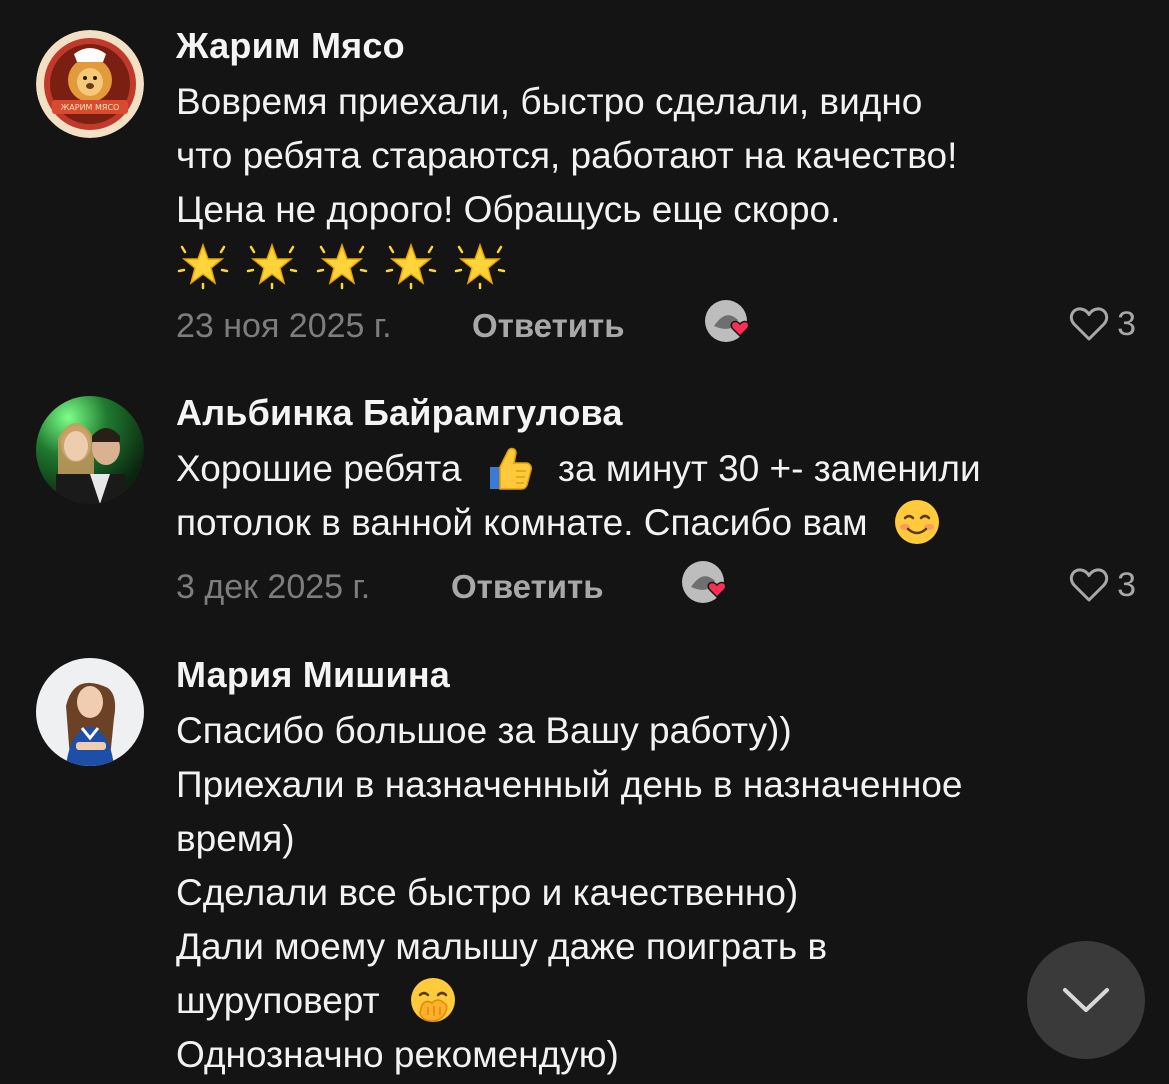 The image size is (1169, 1084). What do you see at coordinates (656, 264) in the screenshot?
I see `star-rating` at bounding box center [656, 264].